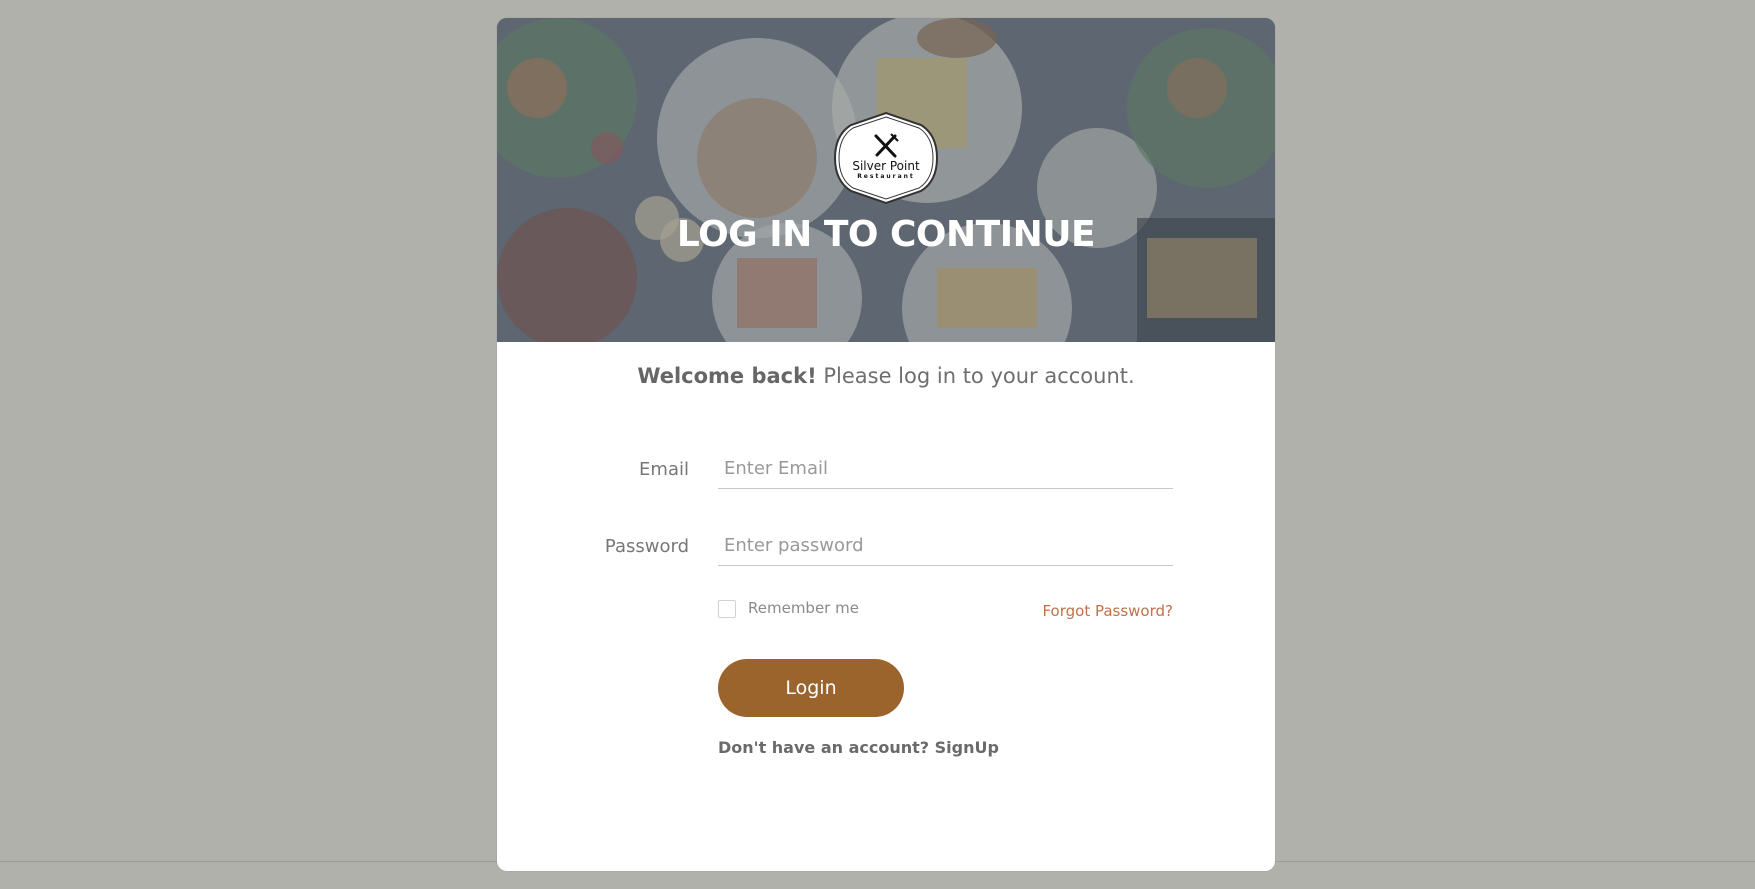 The width and height of the screenshot is (1755, 889). What do you see at coordinates (967, 747) in the screenshot?
I see `signup-link: SignUp` at bounding box center [967, 747].